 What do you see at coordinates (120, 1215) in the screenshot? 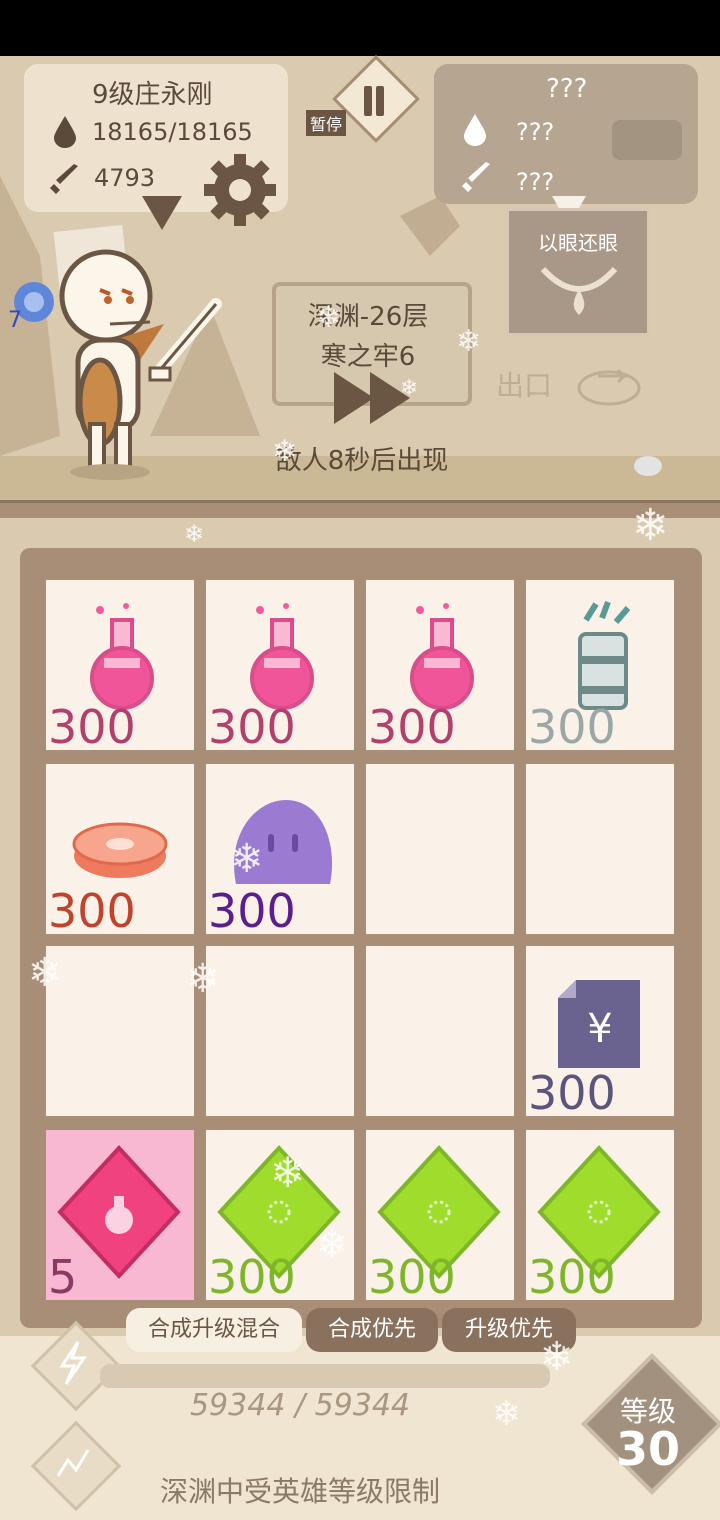
I see `grid-cell-selected: 5` at bounding box center [120, 1215].